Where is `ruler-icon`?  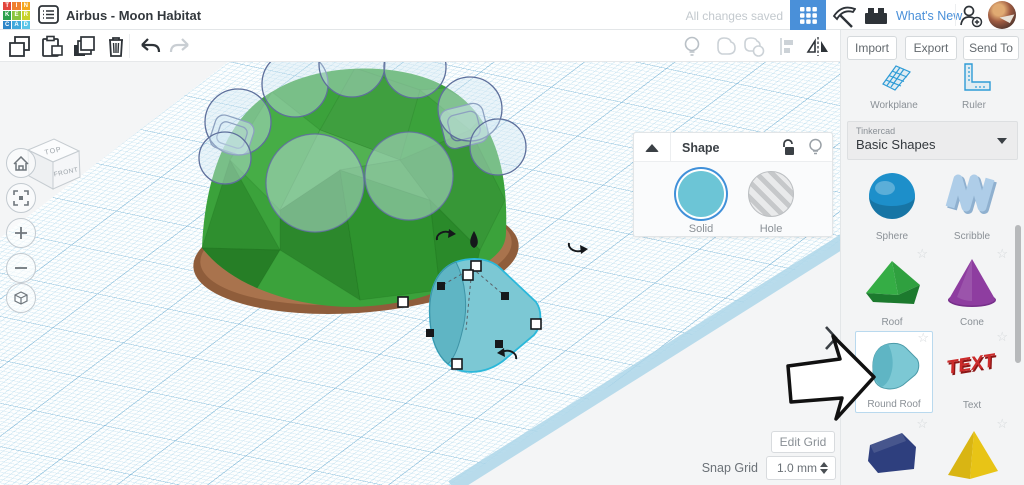
ruler-icon is located at coordinates (977, 77).